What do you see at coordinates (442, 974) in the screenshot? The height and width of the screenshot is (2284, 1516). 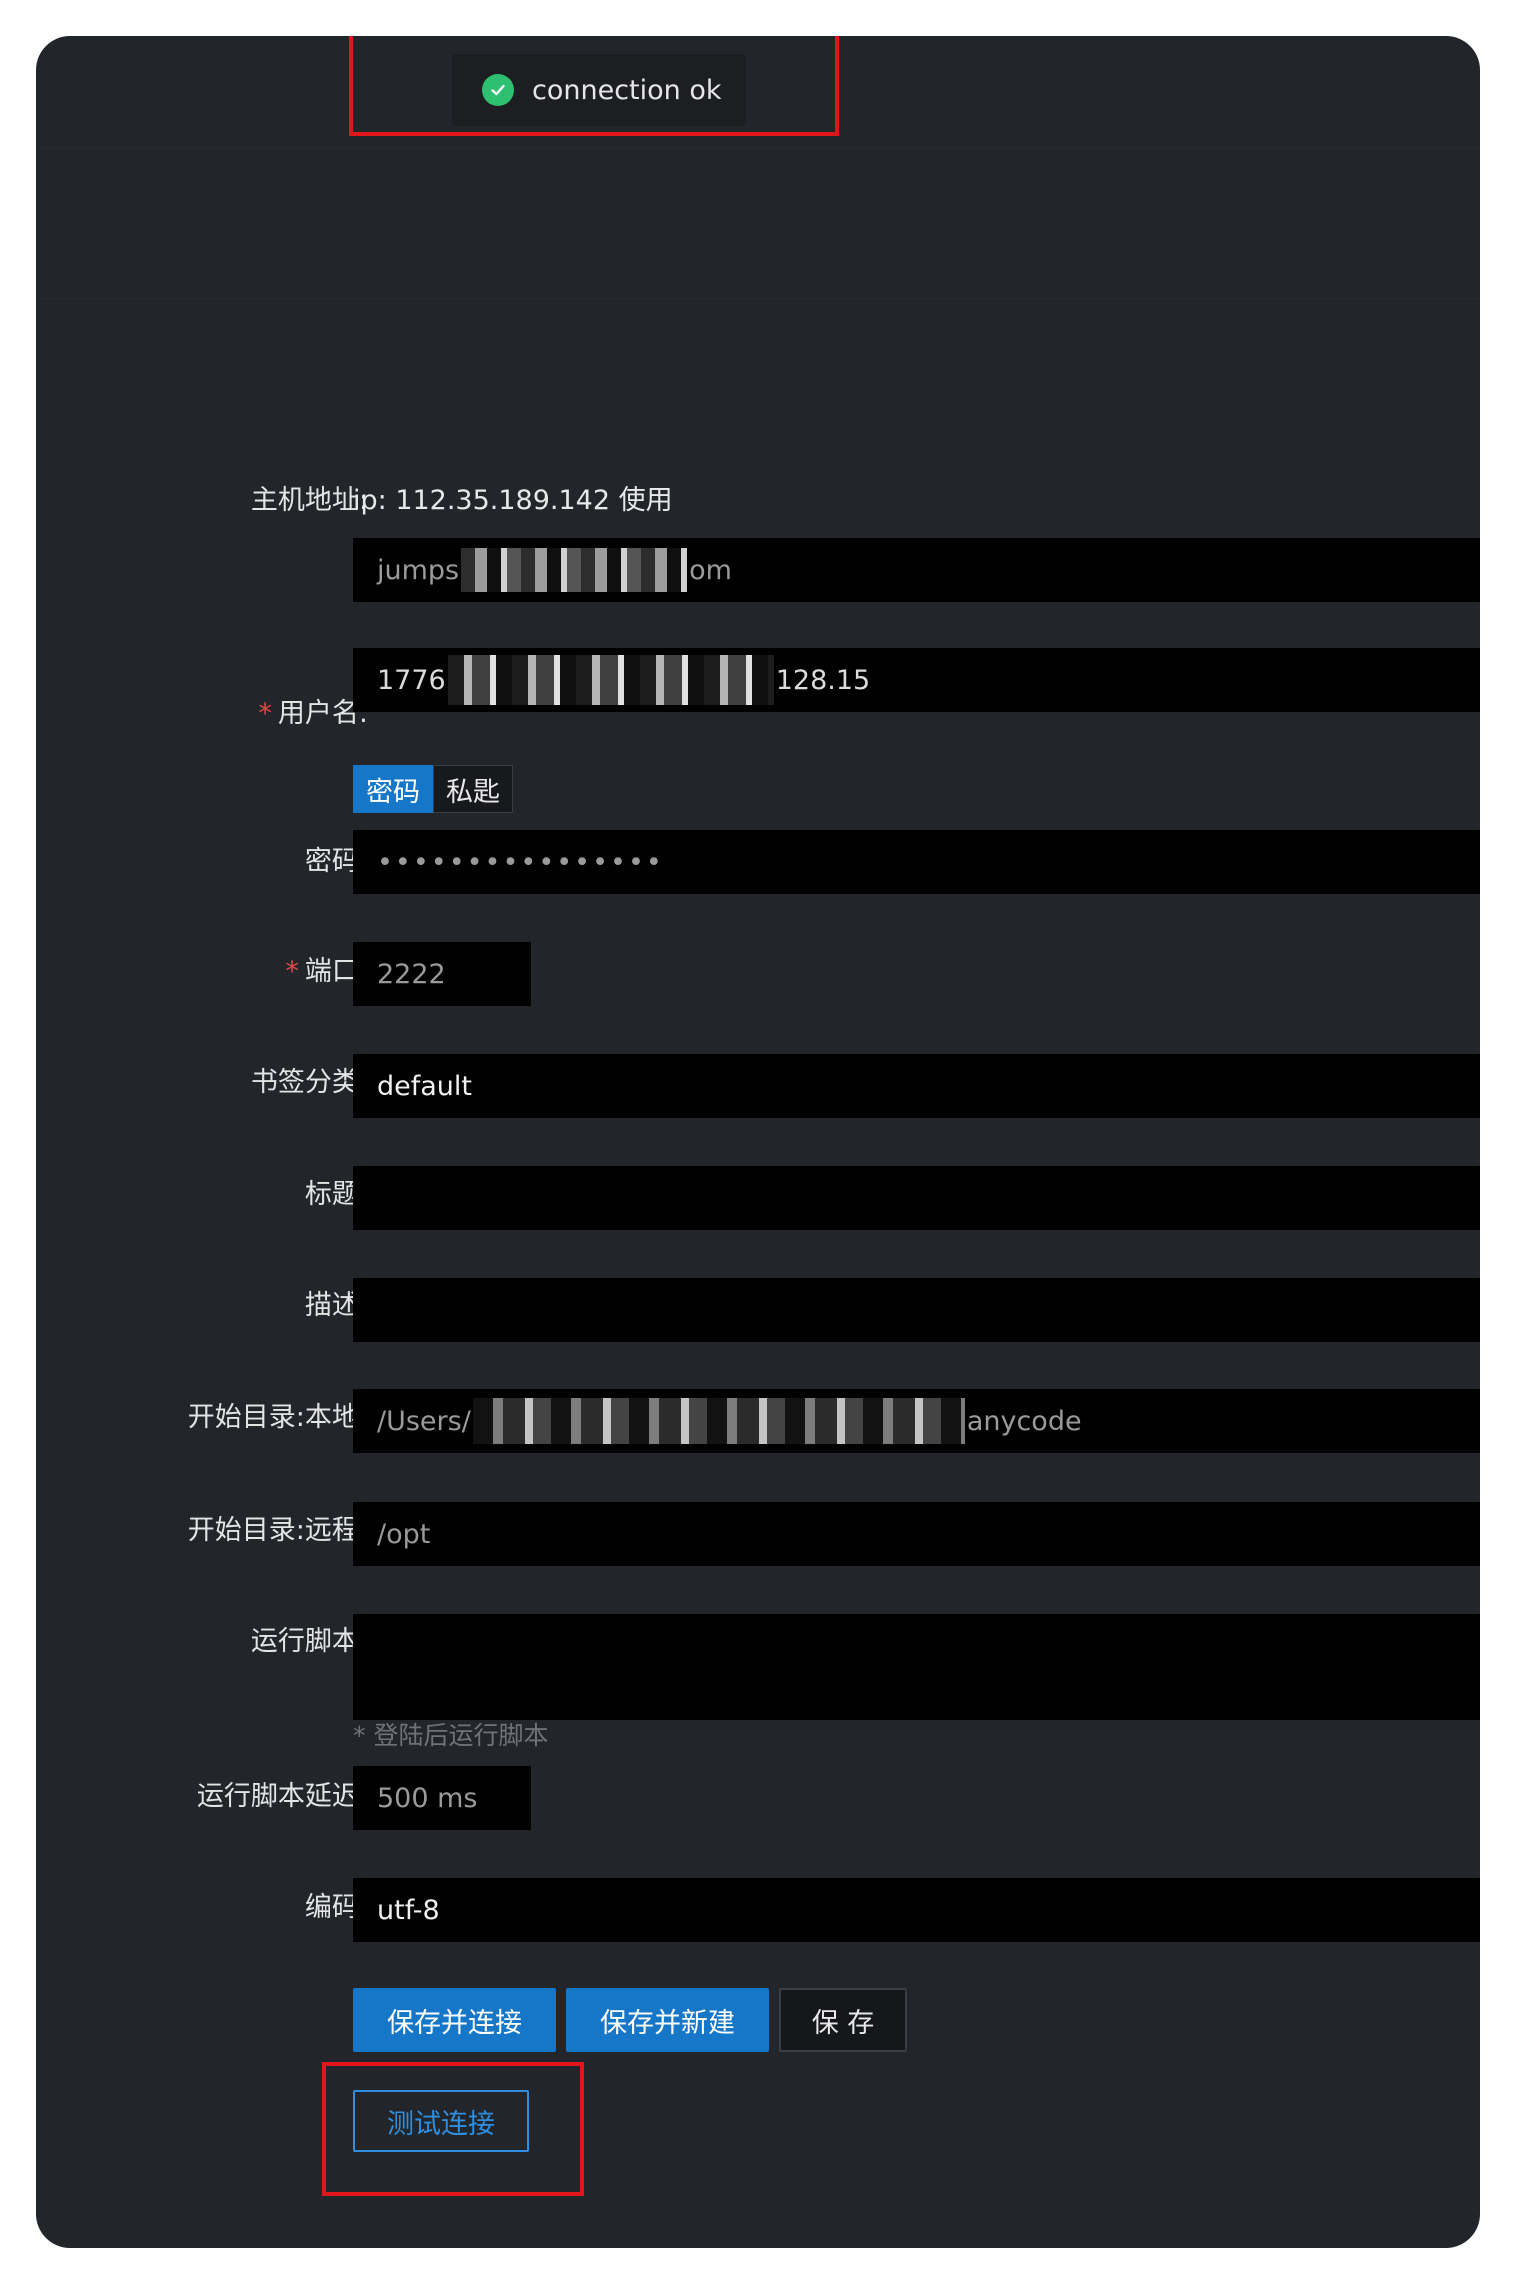 I see `port-input` at bounding box center [442, 974].